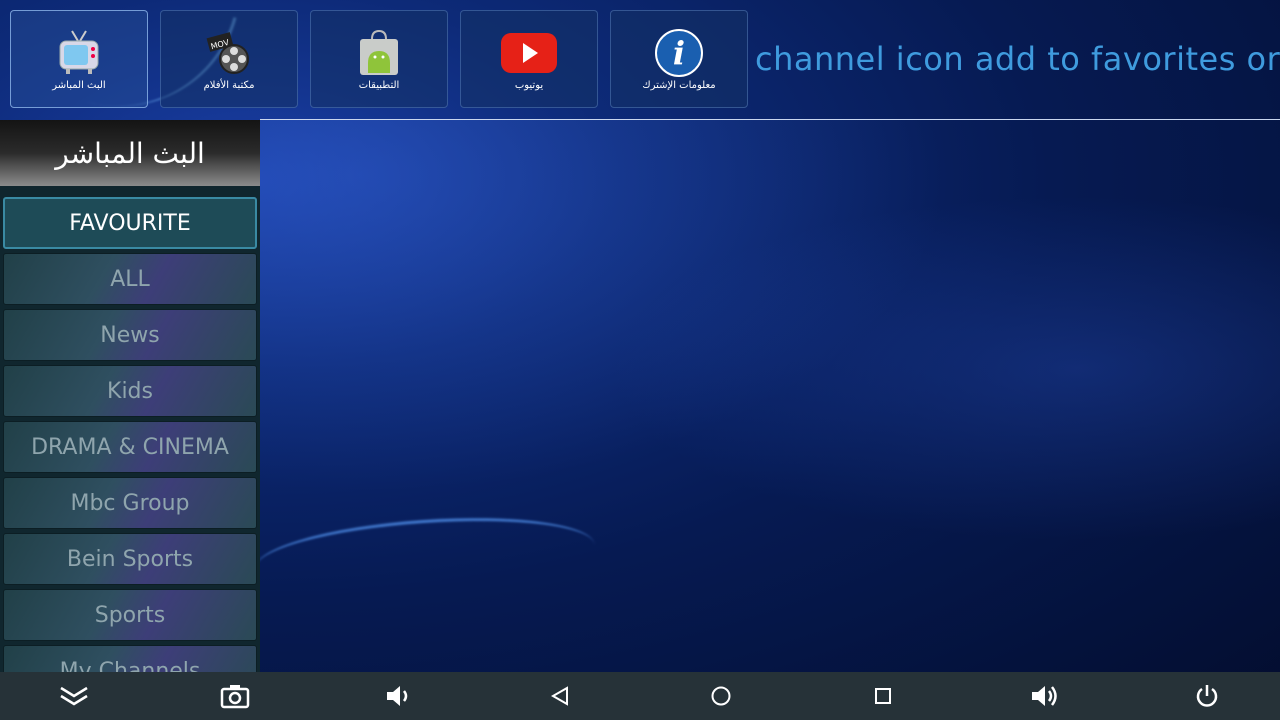  I want to click on film-reel-icon: MOV, so click(229, 53).